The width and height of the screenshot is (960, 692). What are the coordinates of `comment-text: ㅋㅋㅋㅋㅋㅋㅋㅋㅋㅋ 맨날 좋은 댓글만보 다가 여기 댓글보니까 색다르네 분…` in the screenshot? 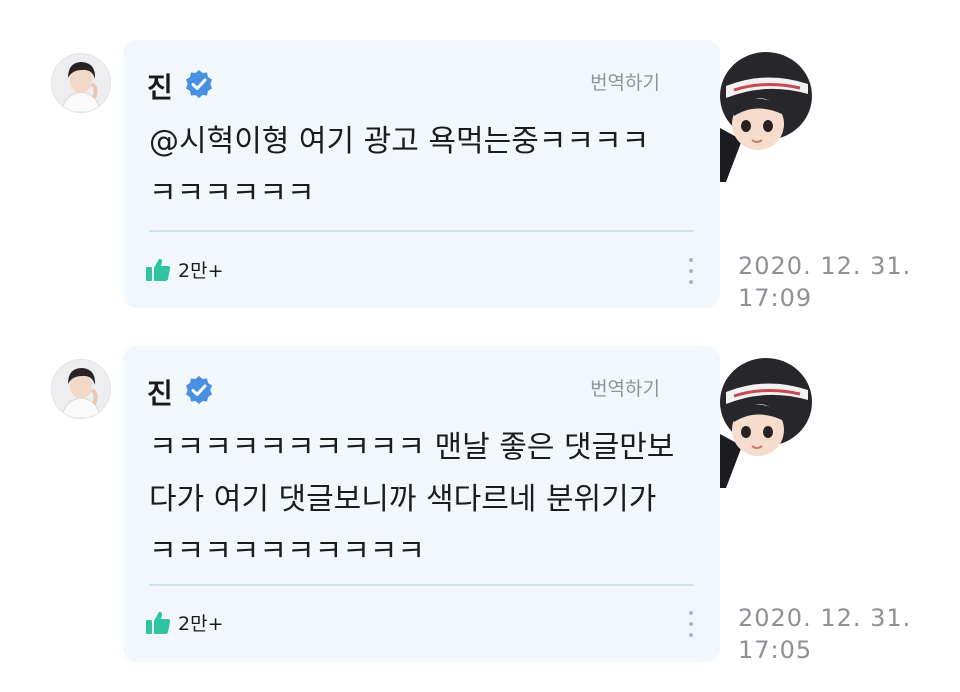 It's located at (412, 499).